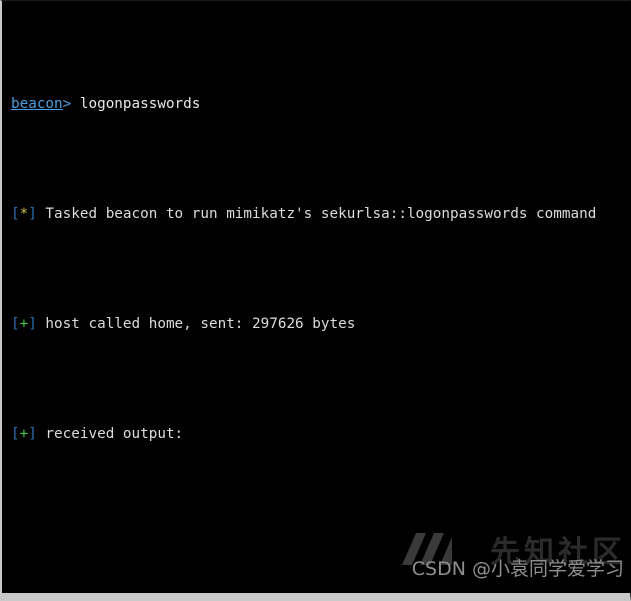 The height and width of the screenshot is (601, 631). I want to click on prompt-host-label: beacon, so click(37, 104).